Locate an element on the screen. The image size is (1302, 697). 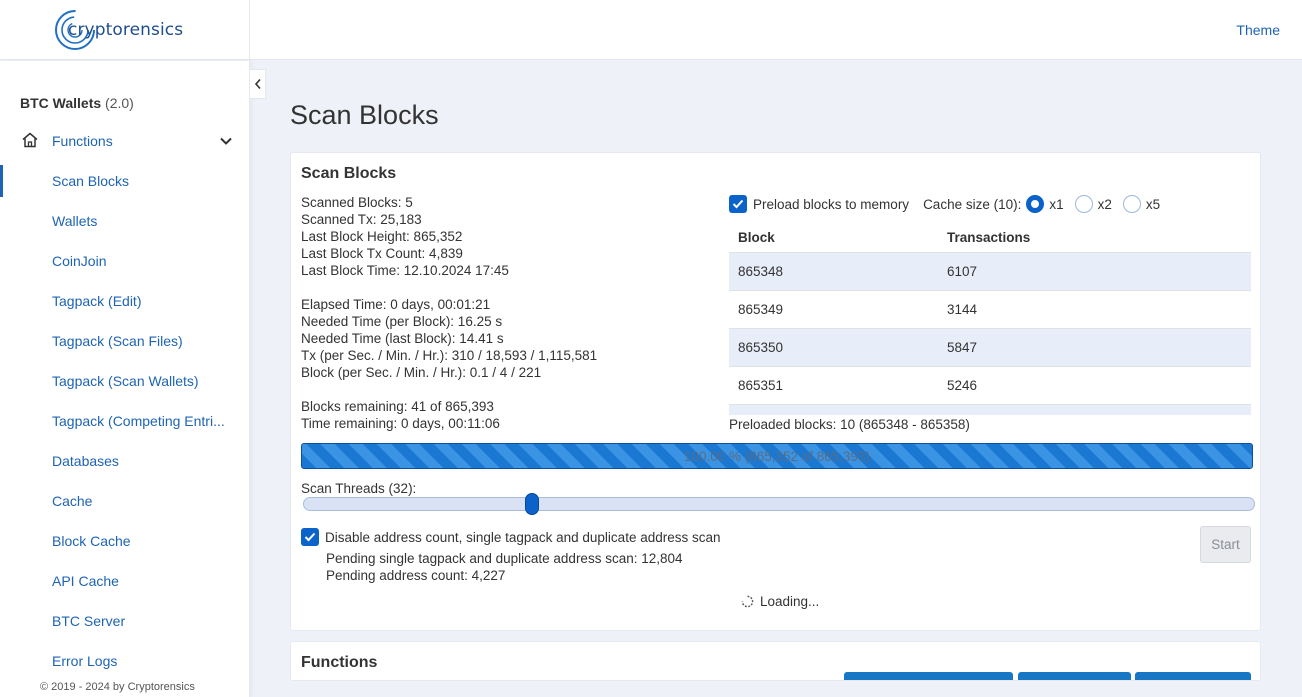
app-name: BTC Wallets is located at coordinates (61, 103).